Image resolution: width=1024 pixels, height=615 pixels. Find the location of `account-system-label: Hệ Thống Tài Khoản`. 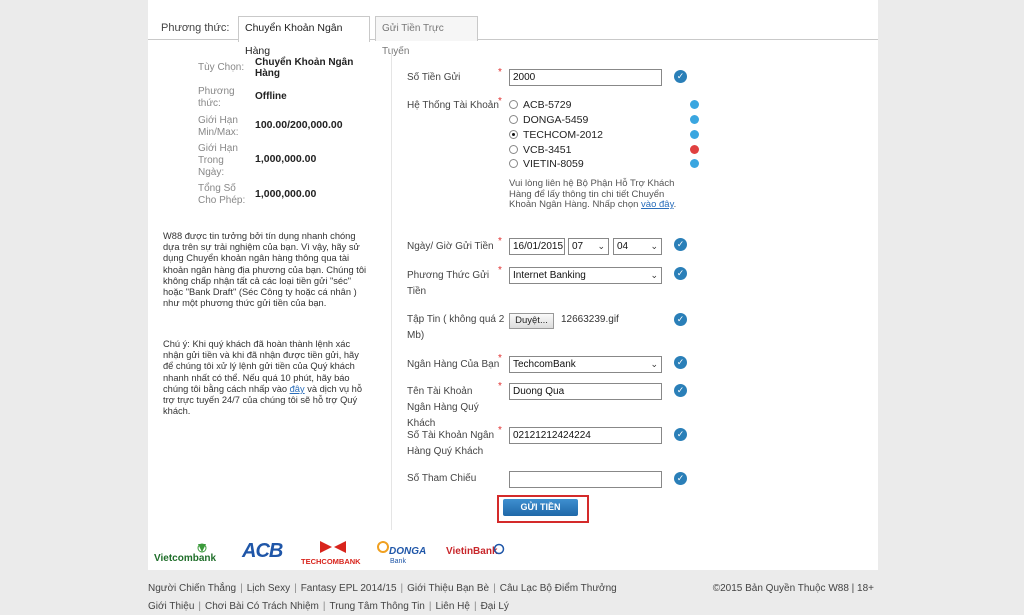

account-system-label: Hệ Thống Tài Khoản is located at coordinates (453, 105).